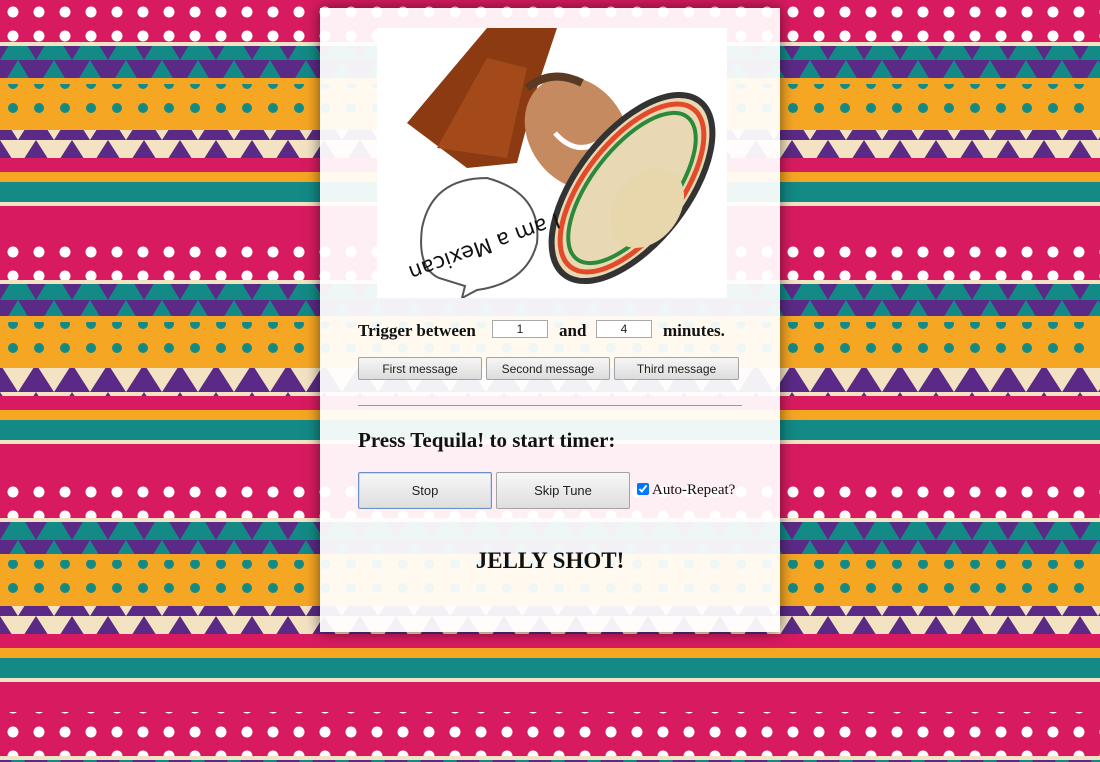  I want to click on trigger-row: Trigger between and minutes., so click(558, 330).